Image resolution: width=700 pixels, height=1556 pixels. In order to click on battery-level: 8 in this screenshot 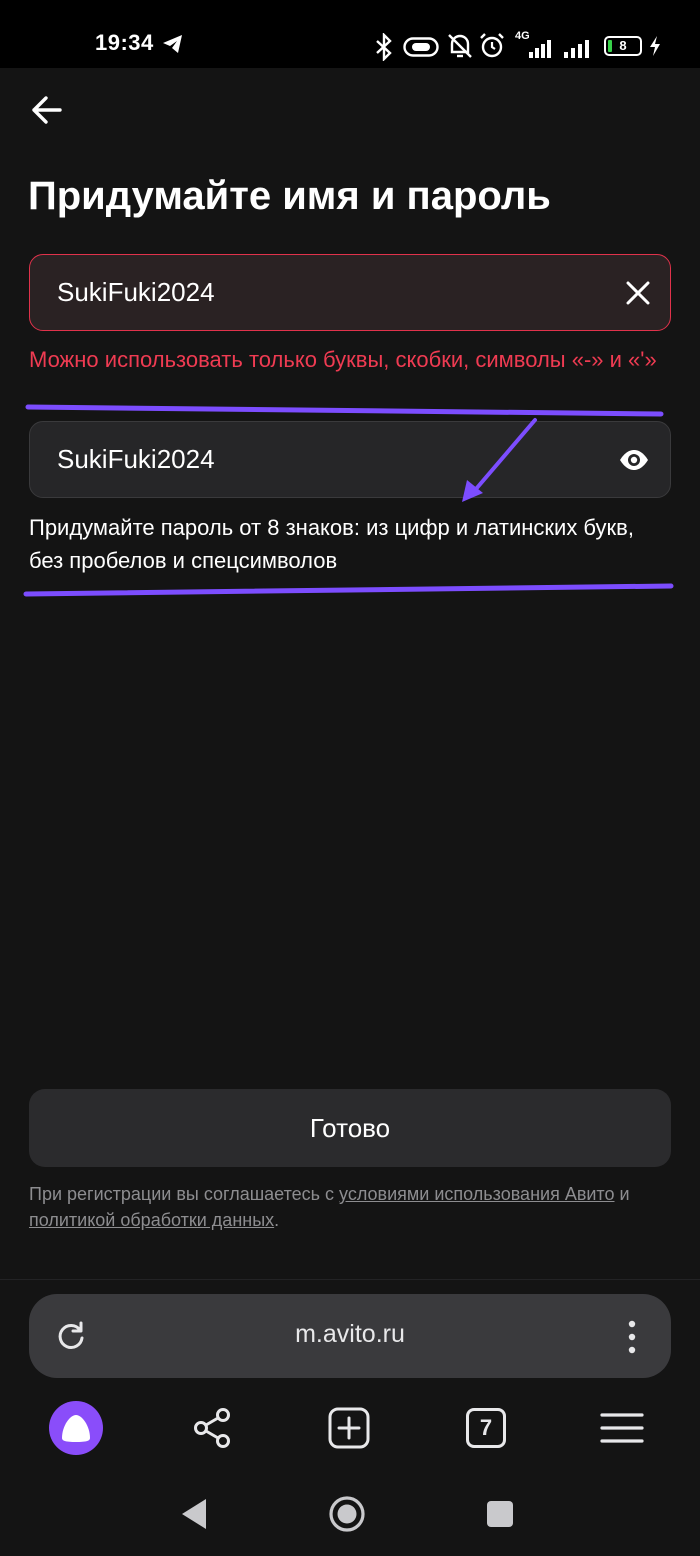, I will do `click(623, 45)`.